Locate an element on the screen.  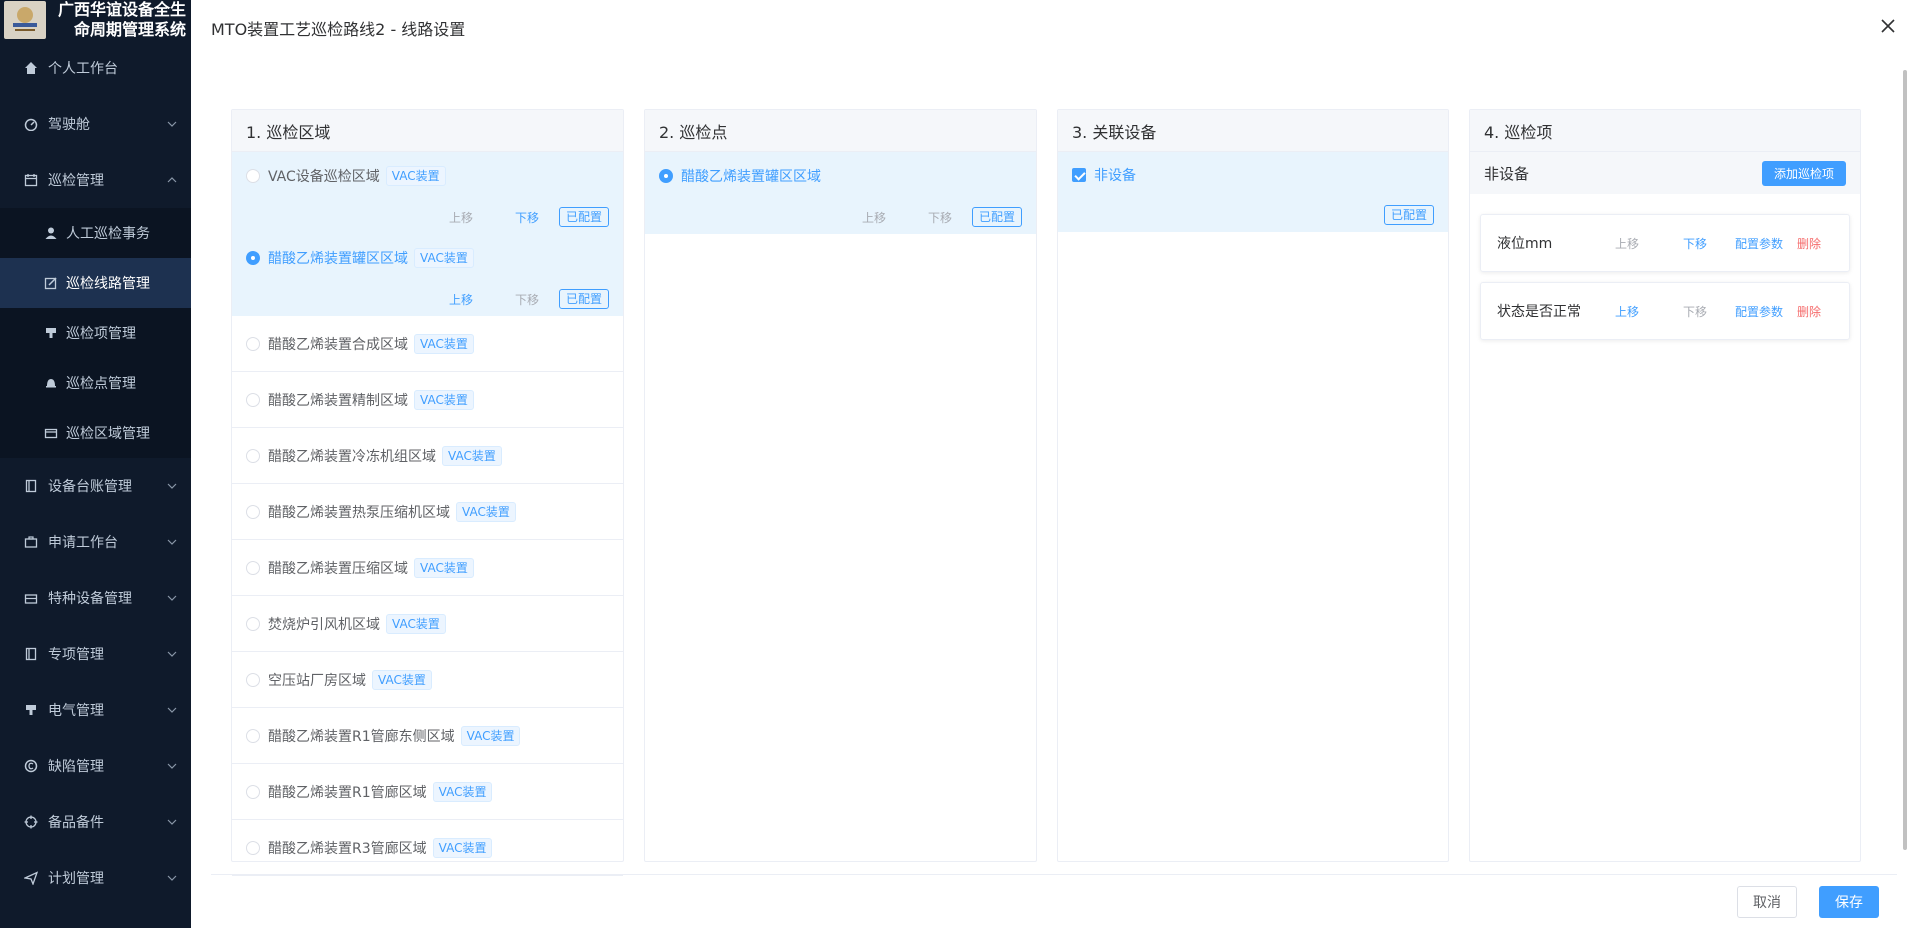
points-panel-header: 2. 巡检点 is located at coordinates (840, 131).